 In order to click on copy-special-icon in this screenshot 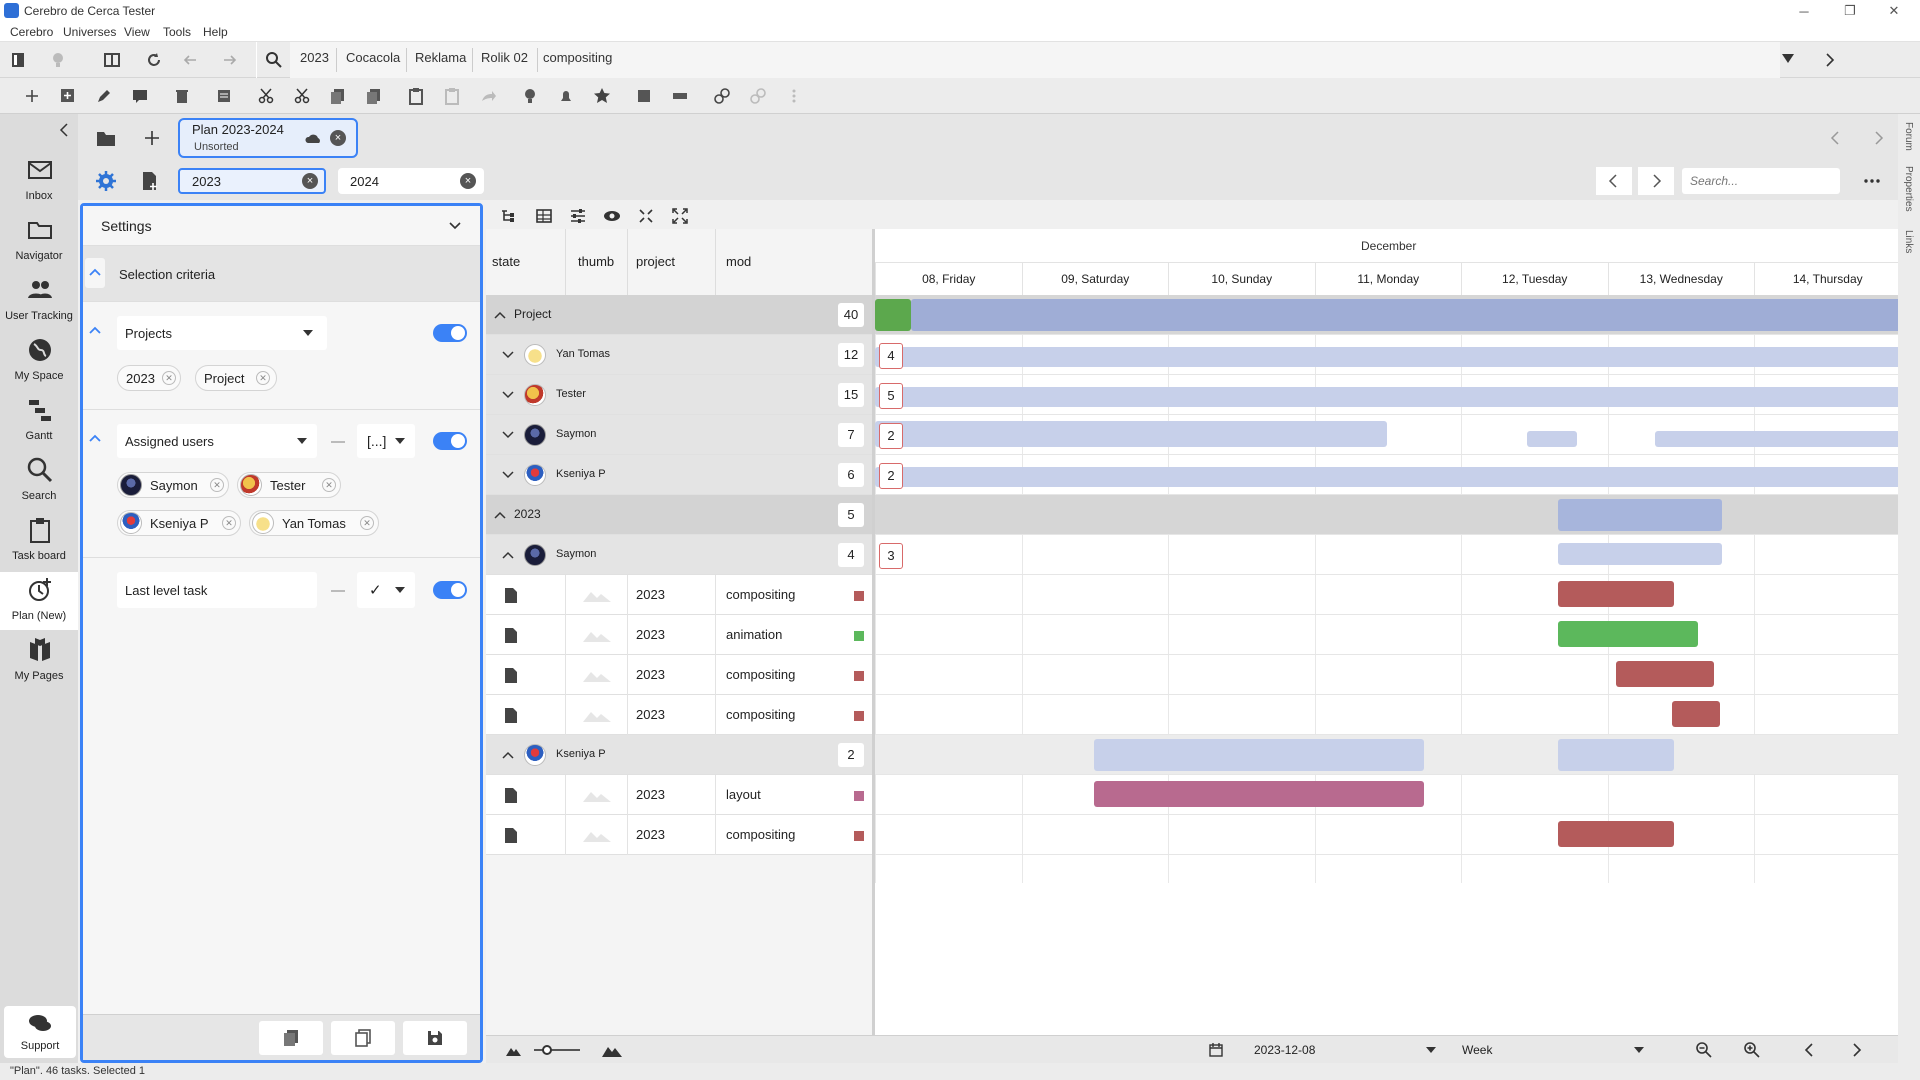, I will do `click(374, 96)`.